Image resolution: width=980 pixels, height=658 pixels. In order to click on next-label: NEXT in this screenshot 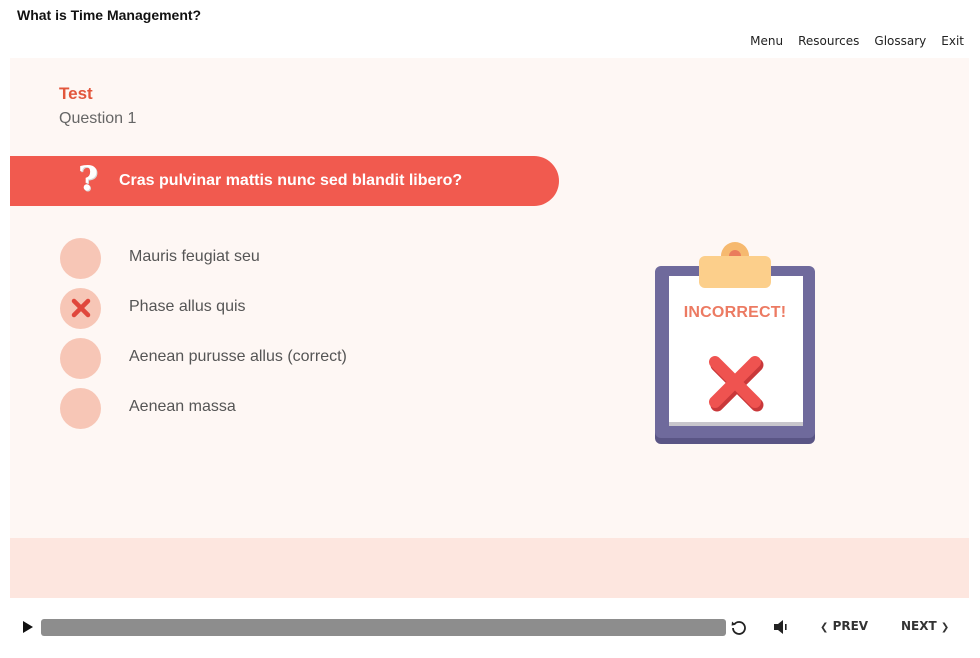, I will do `click(919, 626)`.